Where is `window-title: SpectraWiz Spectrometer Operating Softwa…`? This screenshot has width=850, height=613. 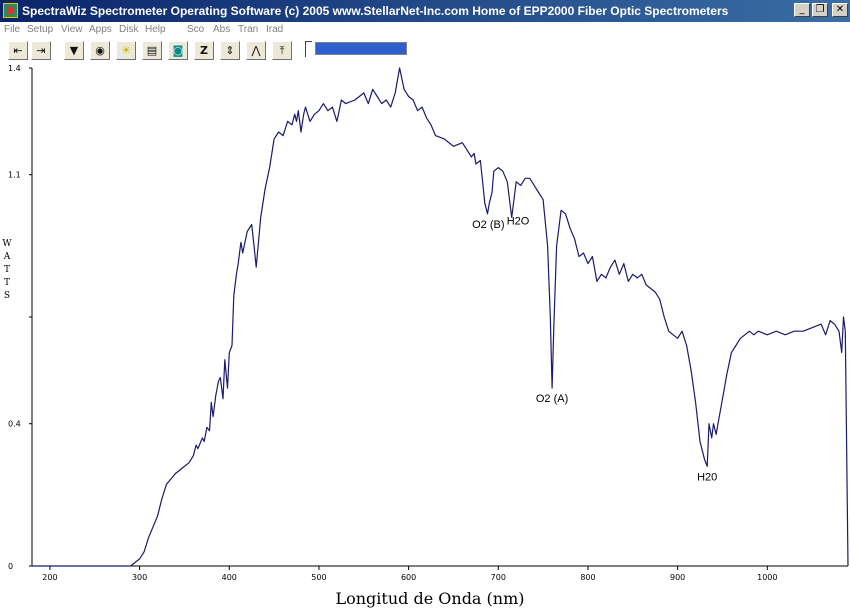
window-title: SpectraWiz Spectrometer Operating Softwa… is located at coordinates (375, 11).